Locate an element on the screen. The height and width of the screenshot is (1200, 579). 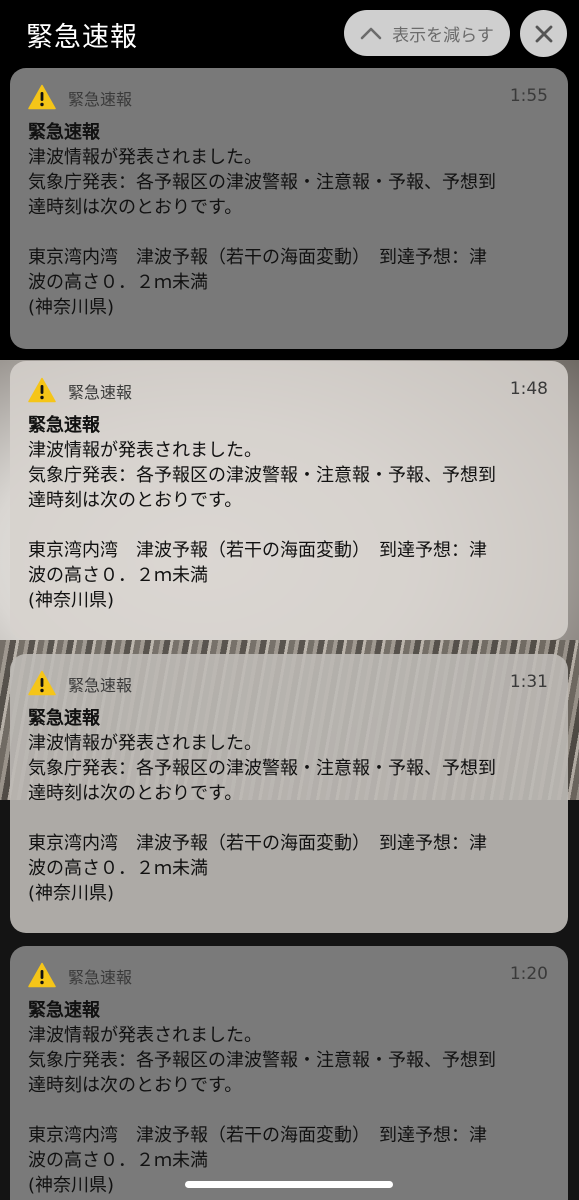
group-title: 緊急速報 is located at coordinates (82, 37).